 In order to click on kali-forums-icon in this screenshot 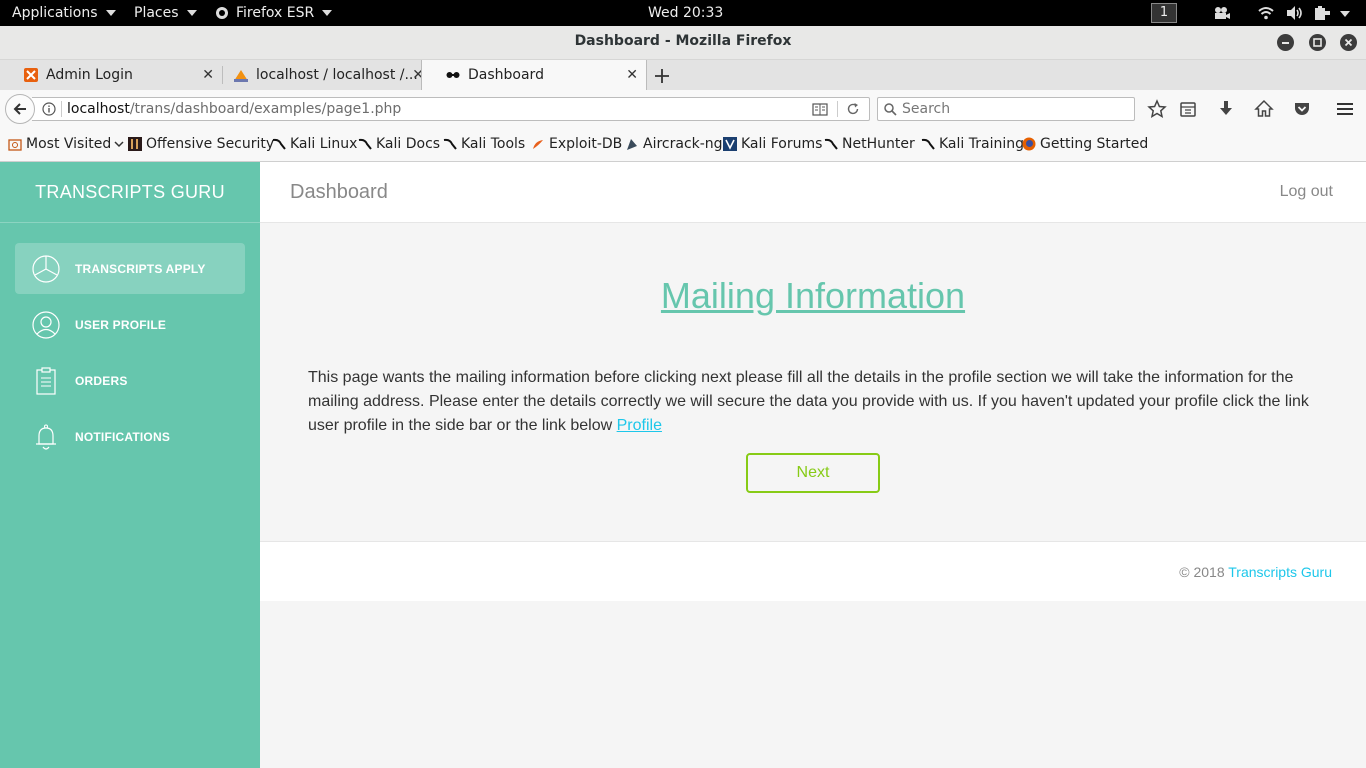, I will do `click(730, 144)`.